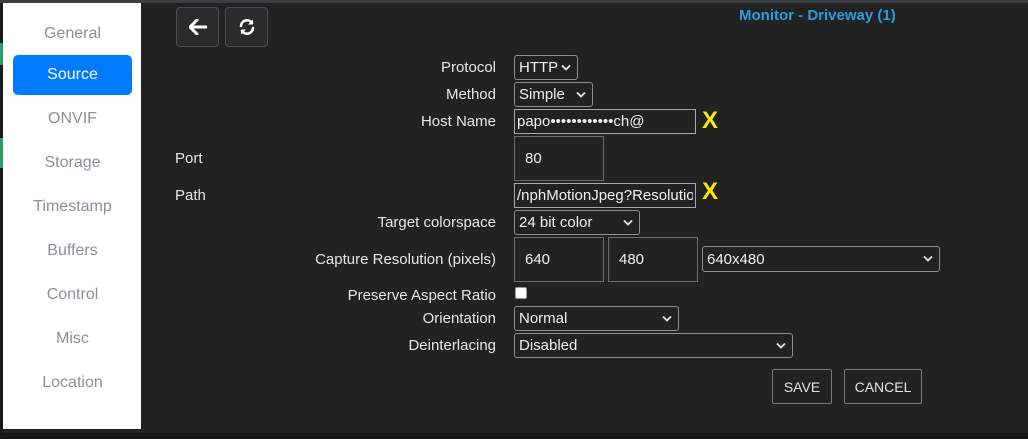 This screenshot has height=439, width=1028. I want to click on capture-resolution-preset-select: 640x480, so click(821, 259).